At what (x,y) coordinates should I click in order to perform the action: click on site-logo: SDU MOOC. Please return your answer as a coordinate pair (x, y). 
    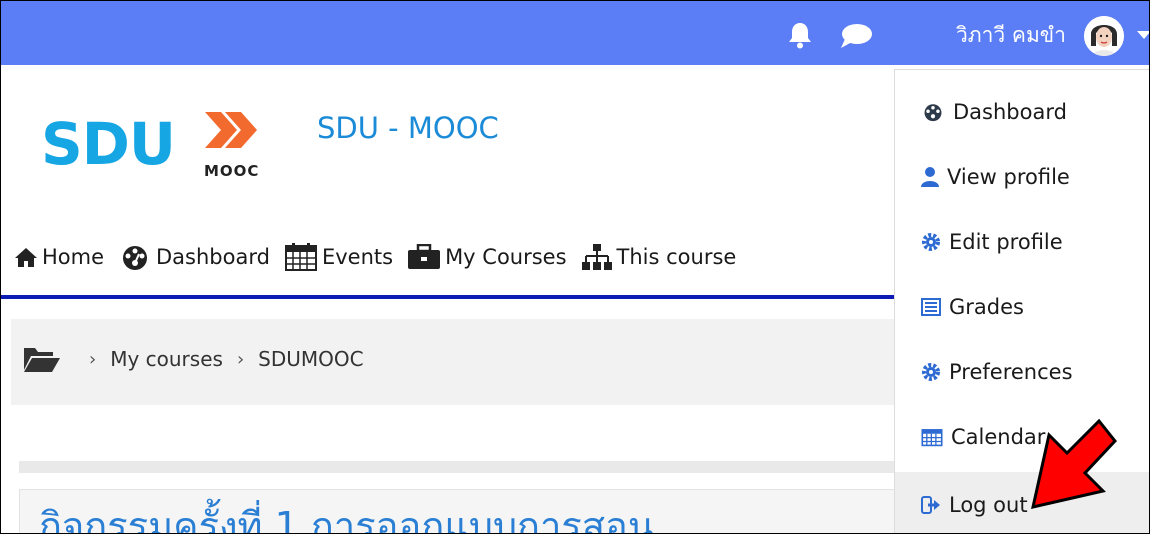
    Looking at the image, I should click on (154, 143).